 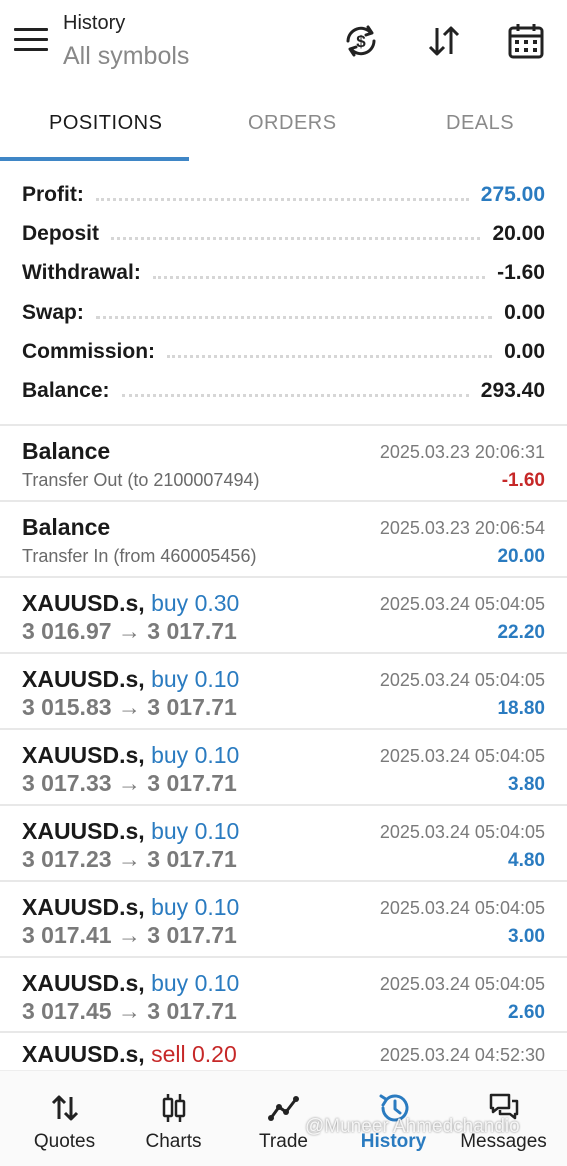 What do you see at coordinates (518, 233) in the screenshot?
I see `summary-value: 20.00` at bounding box center [518, 233].